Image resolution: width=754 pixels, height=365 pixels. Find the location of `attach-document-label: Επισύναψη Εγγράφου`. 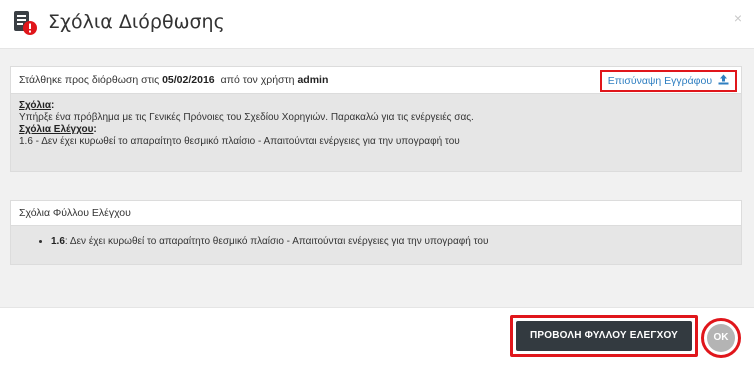

attach-document-label: Επισύναψη Εγγράφου is located at coordinates (660, 81).